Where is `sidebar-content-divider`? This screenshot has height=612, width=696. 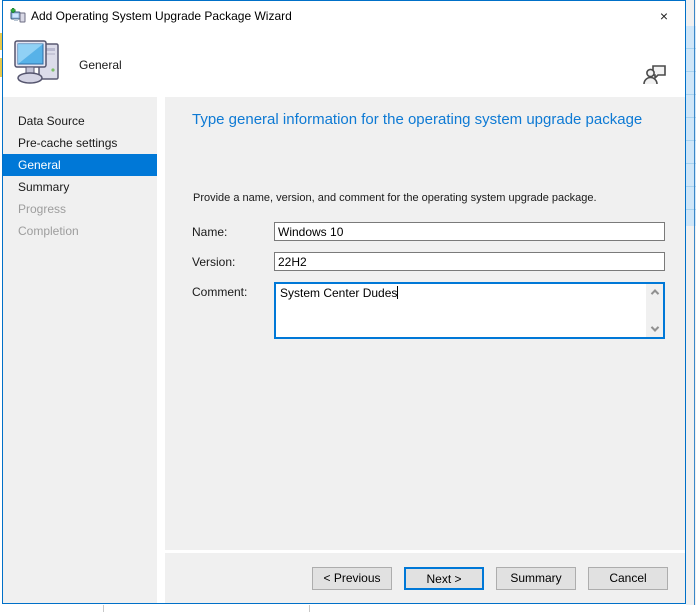 sidebar-content-divider is located at coordinates (161, 350).